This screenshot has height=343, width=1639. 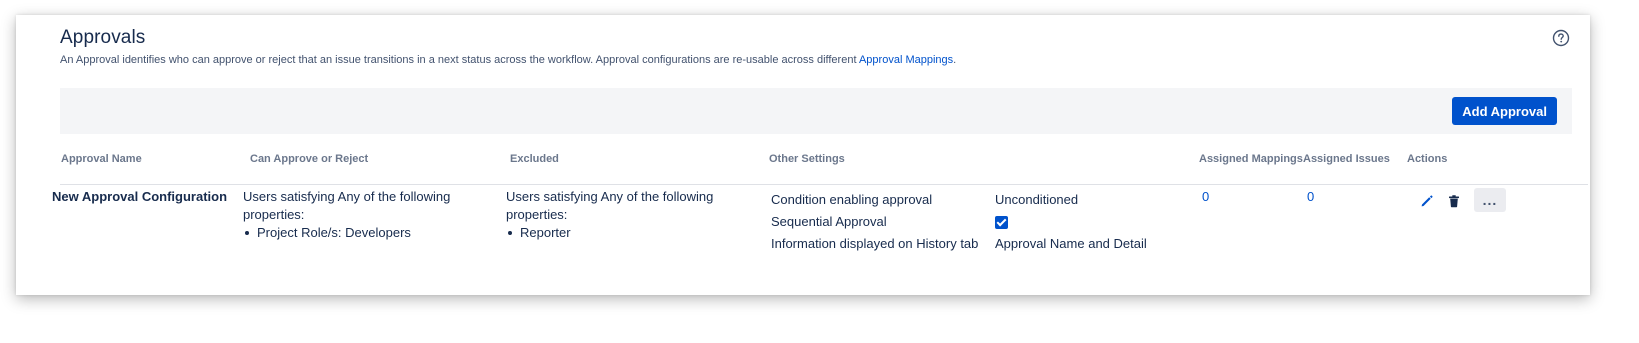 What do you see at coordinates (1251, 159) in the screenshot?
I see `column-header-assigned-mappings: Assigned Mappings` at bounding box center [1251, 159].